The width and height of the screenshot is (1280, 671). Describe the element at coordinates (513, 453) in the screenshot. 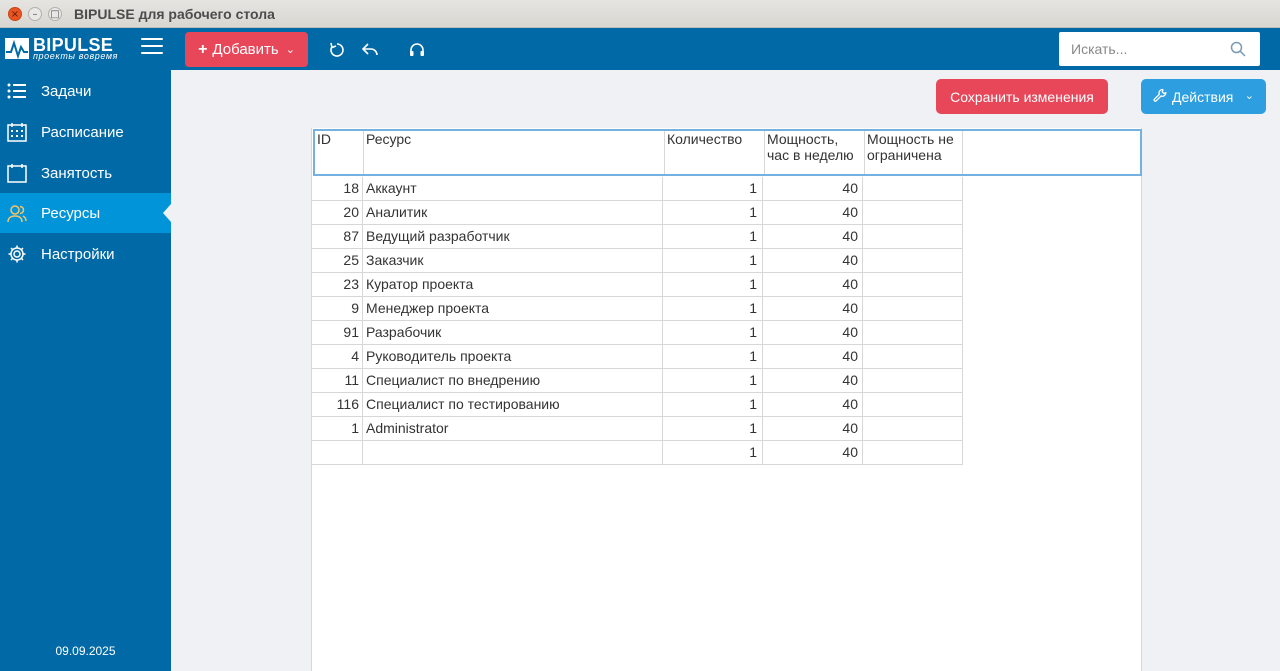

I see `cell-resource` at that location.